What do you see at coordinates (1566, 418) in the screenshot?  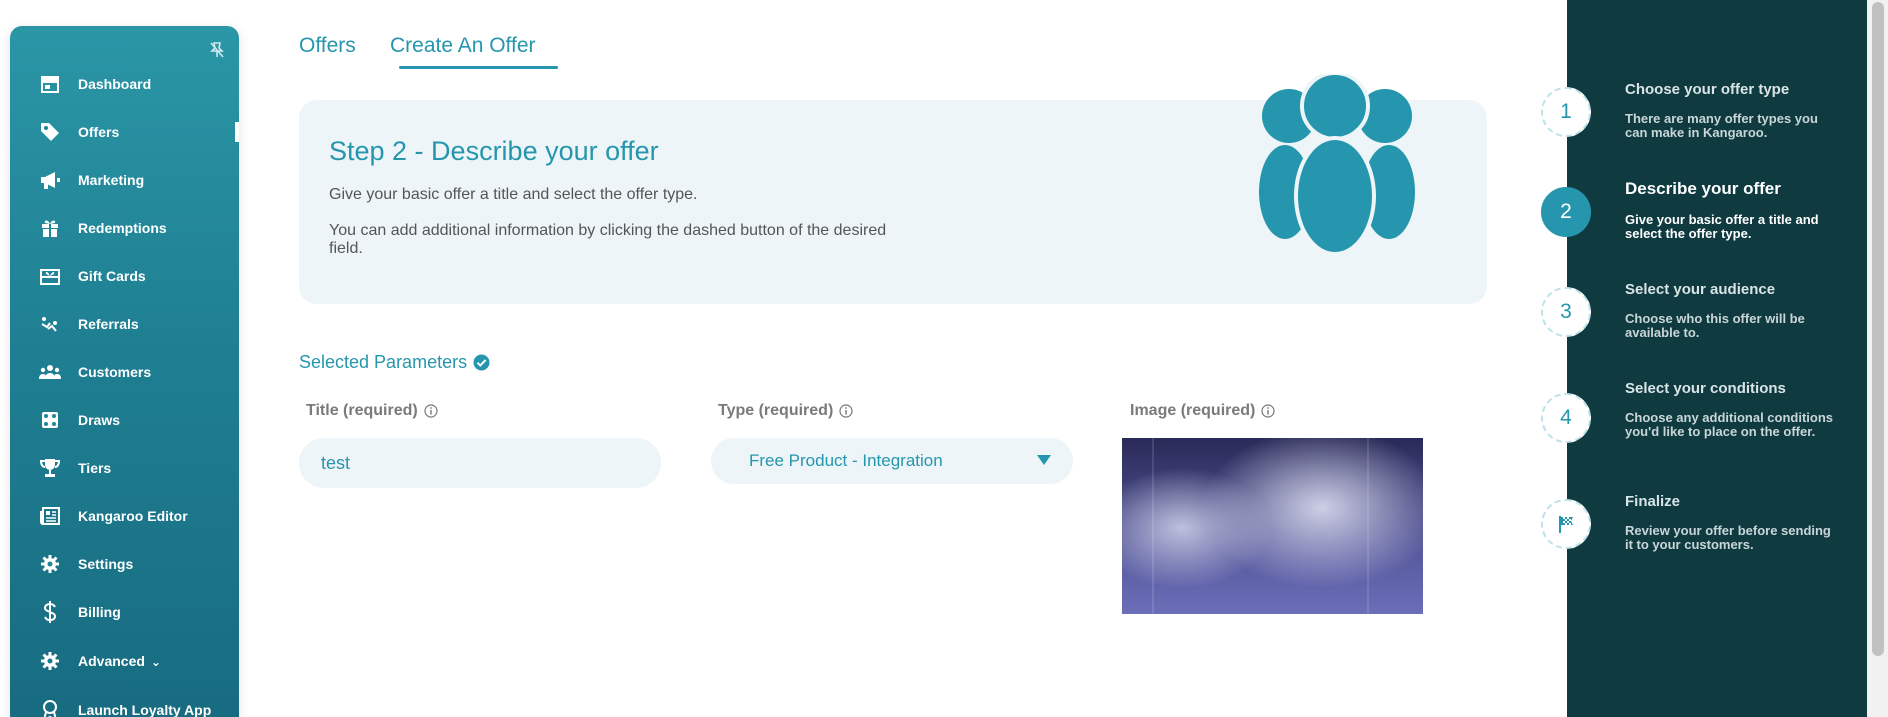 I see `step-4-circle: 4` at bounding box center [1566, 418].